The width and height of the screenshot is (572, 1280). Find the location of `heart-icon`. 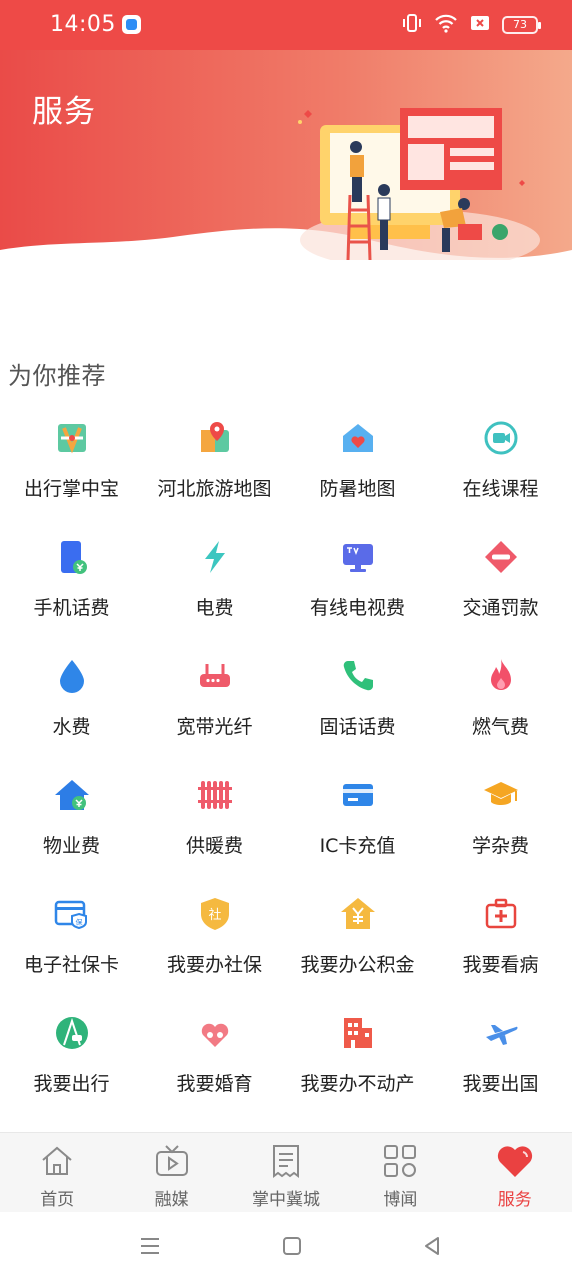

heart-icon is located at coordinates (515, 1161).